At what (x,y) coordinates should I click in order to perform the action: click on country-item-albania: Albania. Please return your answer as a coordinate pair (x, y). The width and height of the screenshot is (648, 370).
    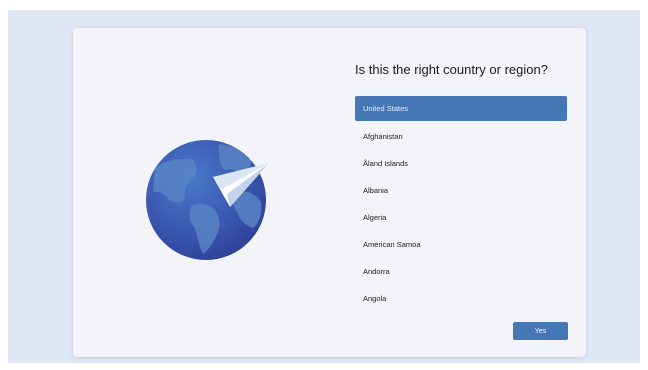
    Looking at the image, I should click on (461, 190).